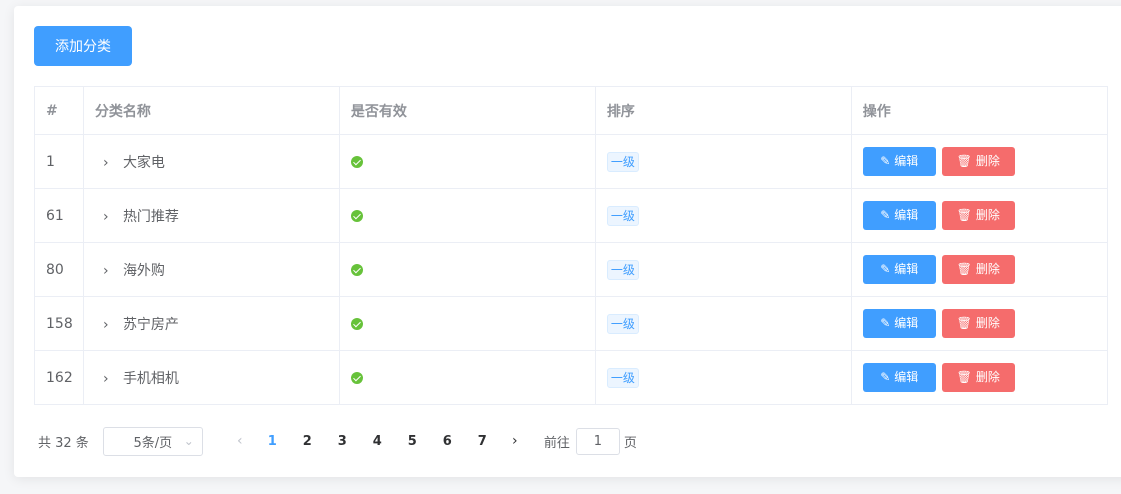 The height and width of the screenshot is (494, 1121). Describe the element at coordinates (342, 441) in the screenshot. I see `page-number-3: 3` at that location.